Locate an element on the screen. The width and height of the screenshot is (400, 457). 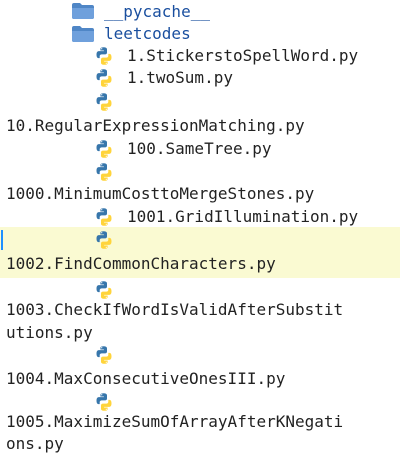
file-label: 10.RegularExpressionMatching.py is located at coordinates (155, 125).